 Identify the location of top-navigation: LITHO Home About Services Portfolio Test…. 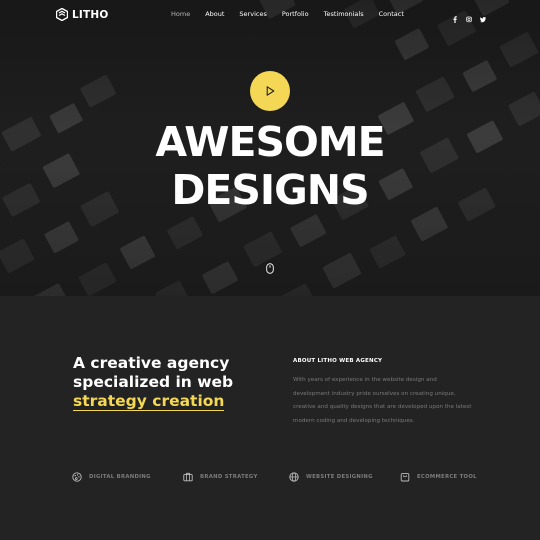
(270, 15).